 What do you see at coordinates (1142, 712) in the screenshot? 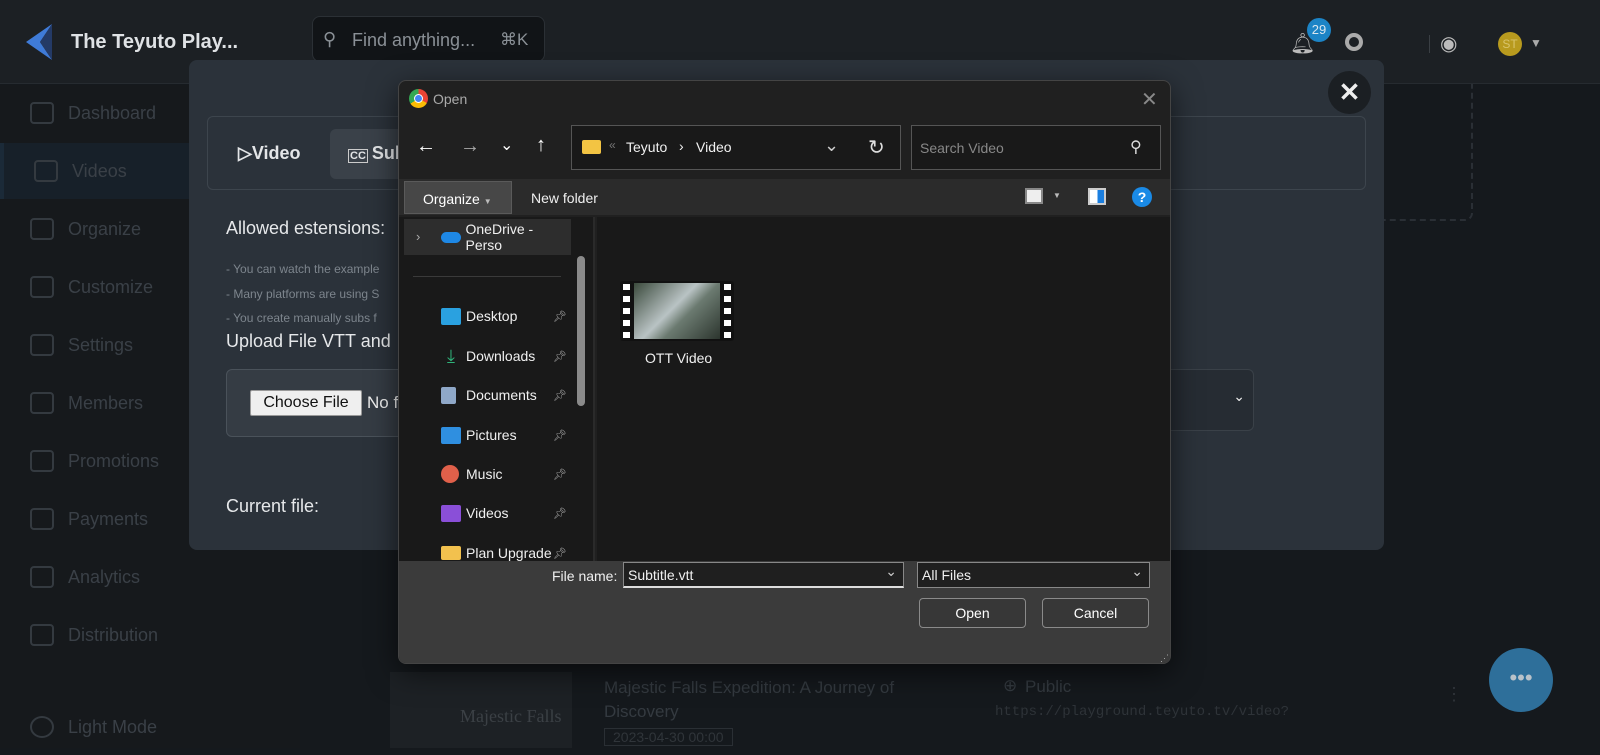
I see `video-url: https://playground.teyuto.tv/video?` at bounding box center [1142, 712].